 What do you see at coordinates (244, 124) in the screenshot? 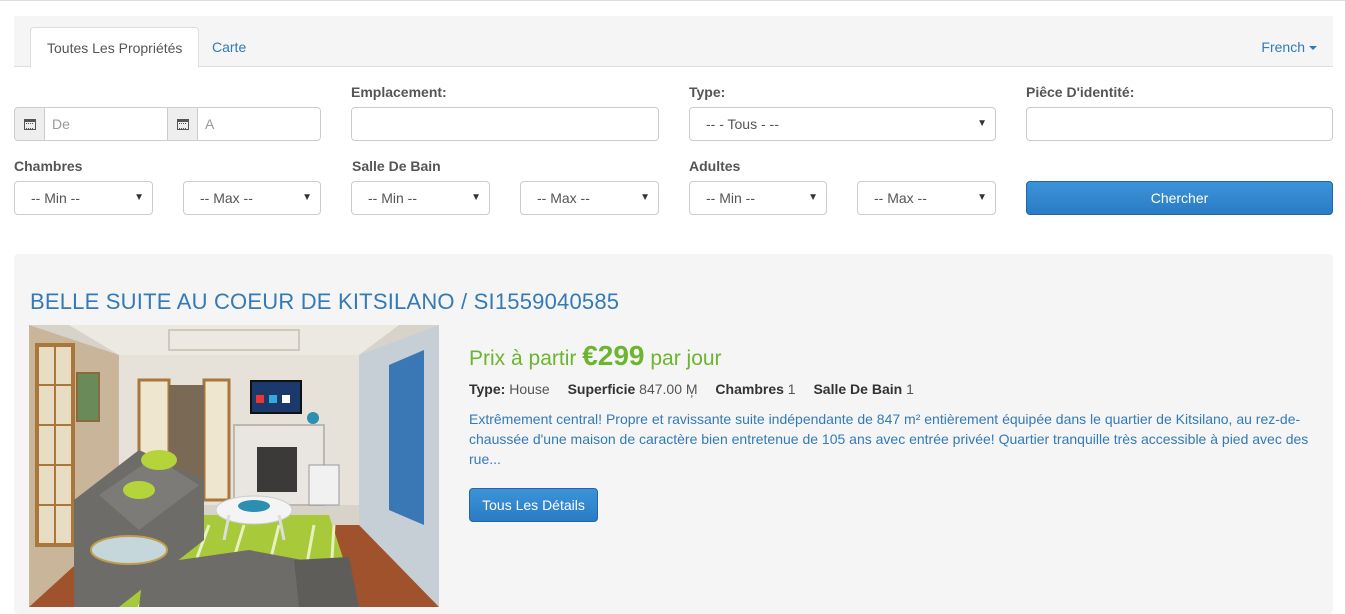
I see `date-to-field: A` at bounding box center [244, 124].